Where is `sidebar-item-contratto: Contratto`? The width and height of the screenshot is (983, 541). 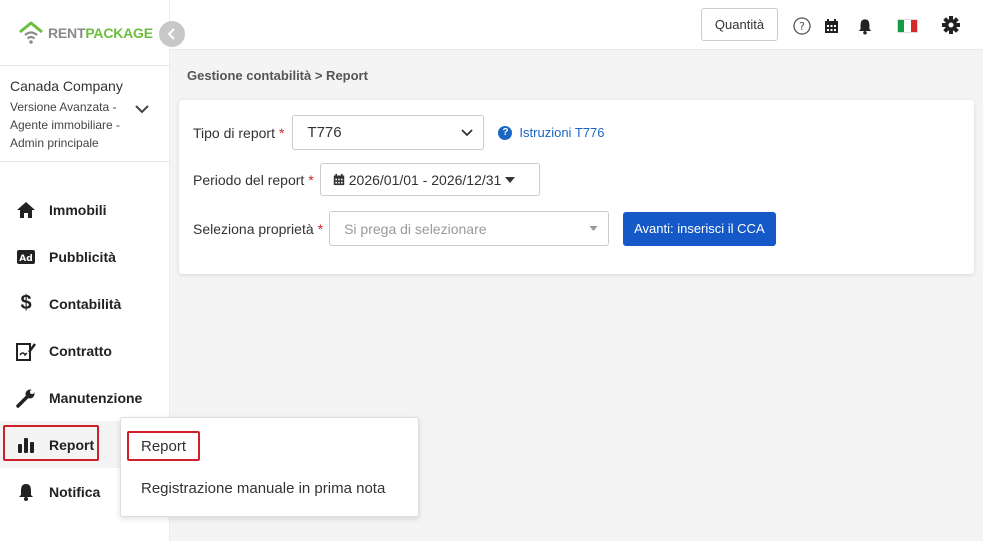
sidebar-item-contratto: Contratto is located at coordinates (84, 350).